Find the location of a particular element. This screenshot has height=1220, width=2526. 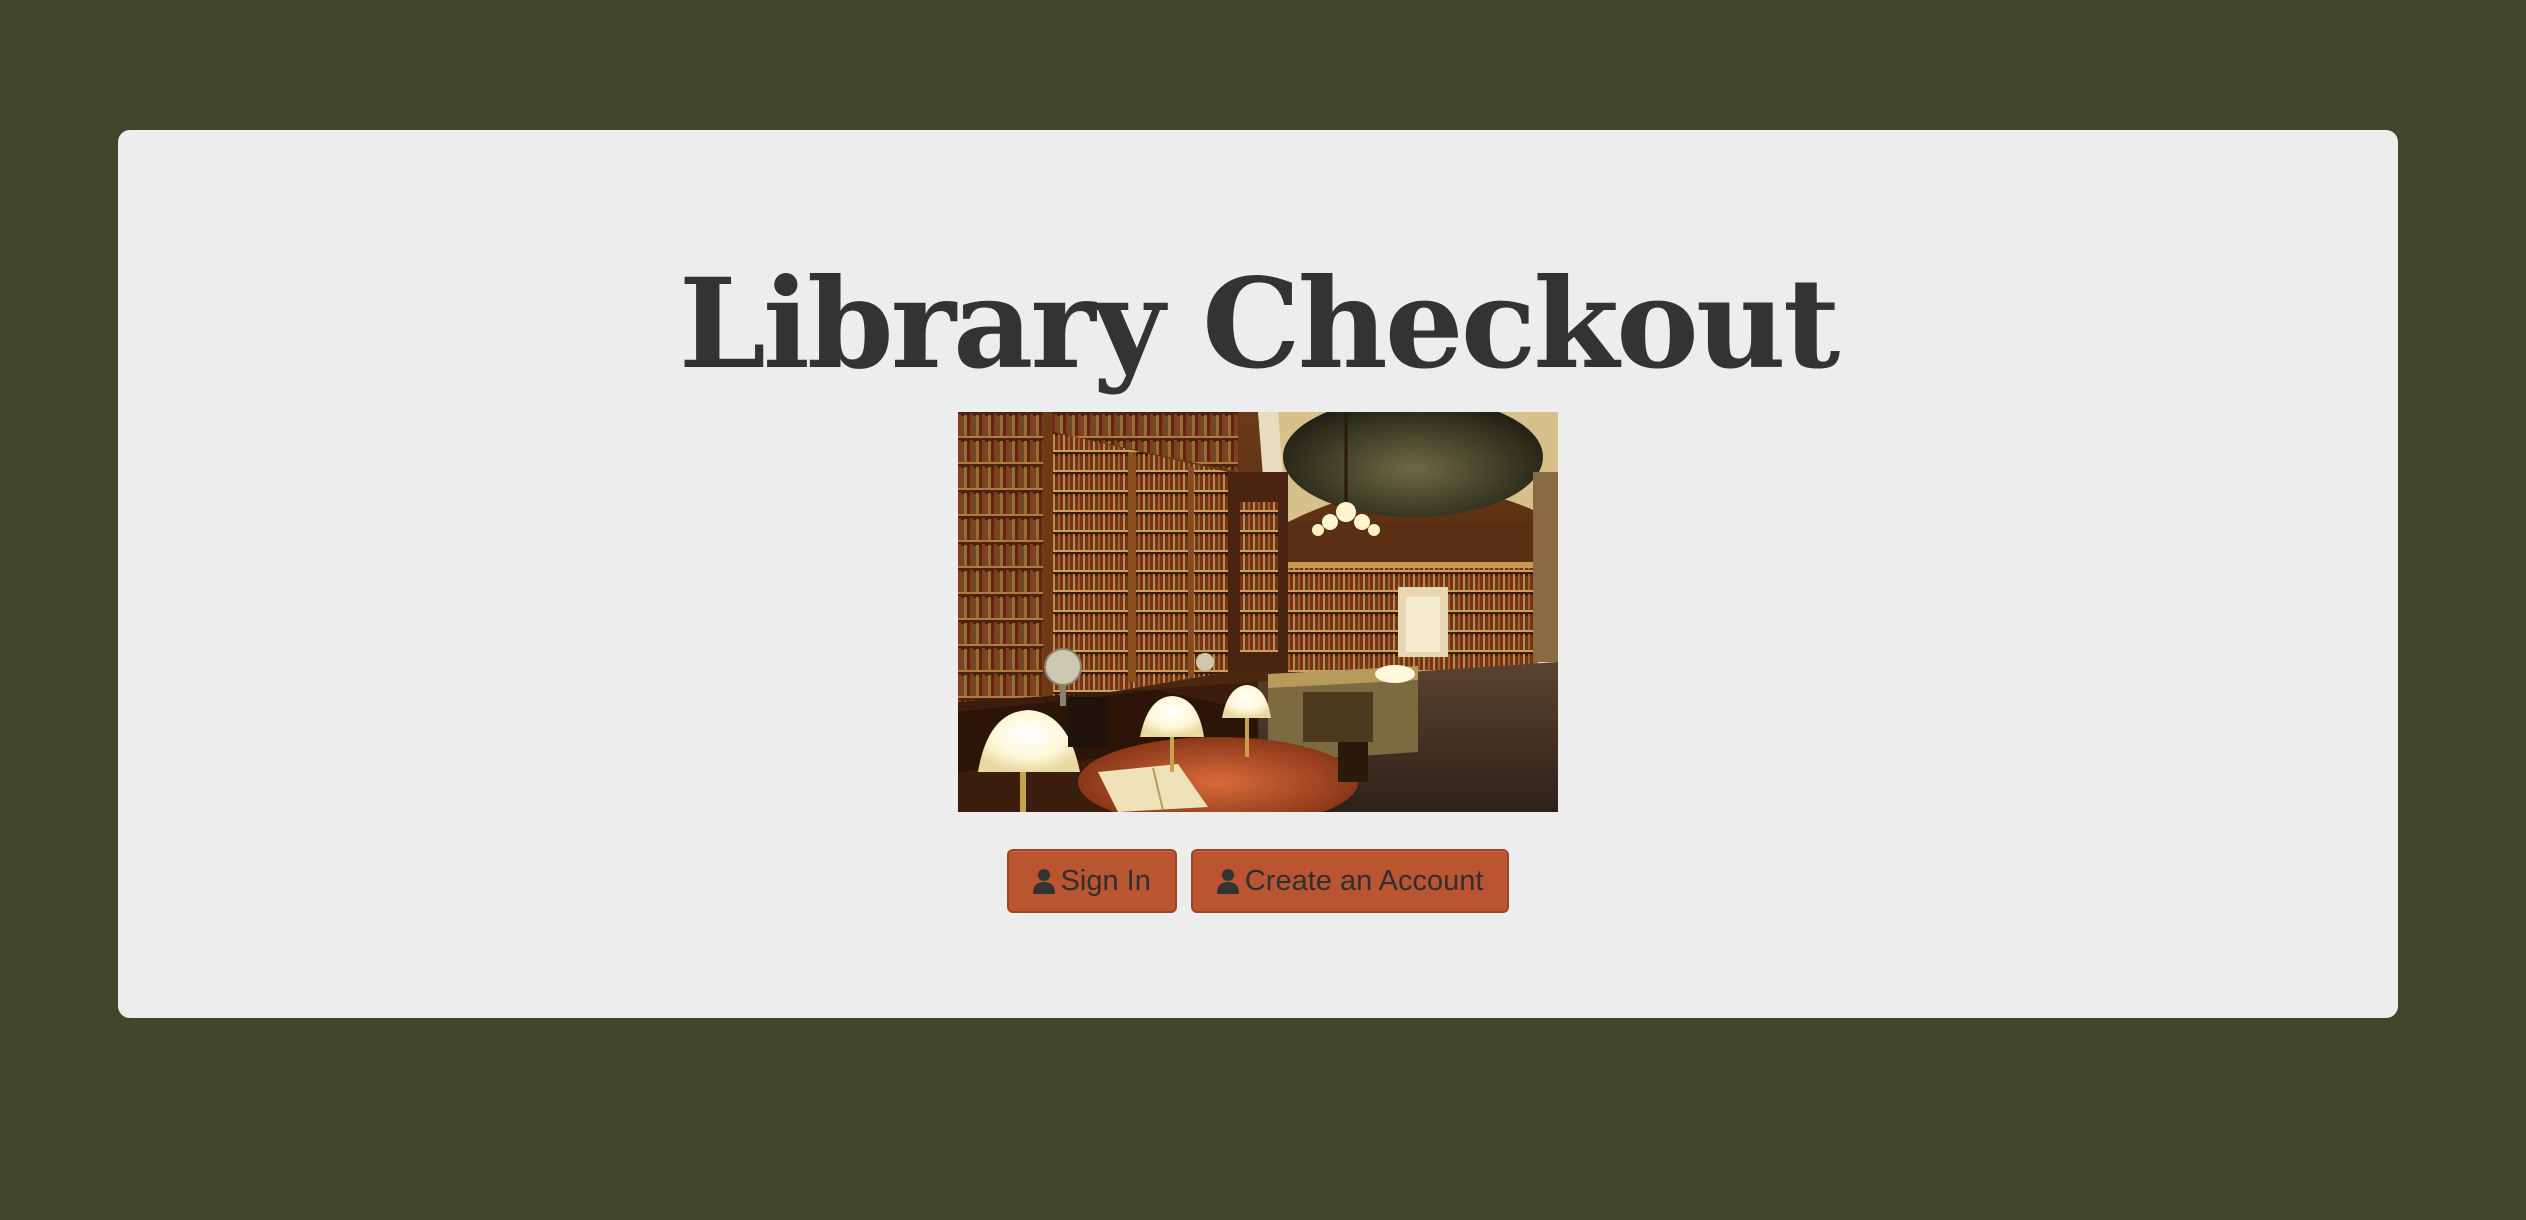

sign-in-button: Sign In is located at coordinates (1091, 881).